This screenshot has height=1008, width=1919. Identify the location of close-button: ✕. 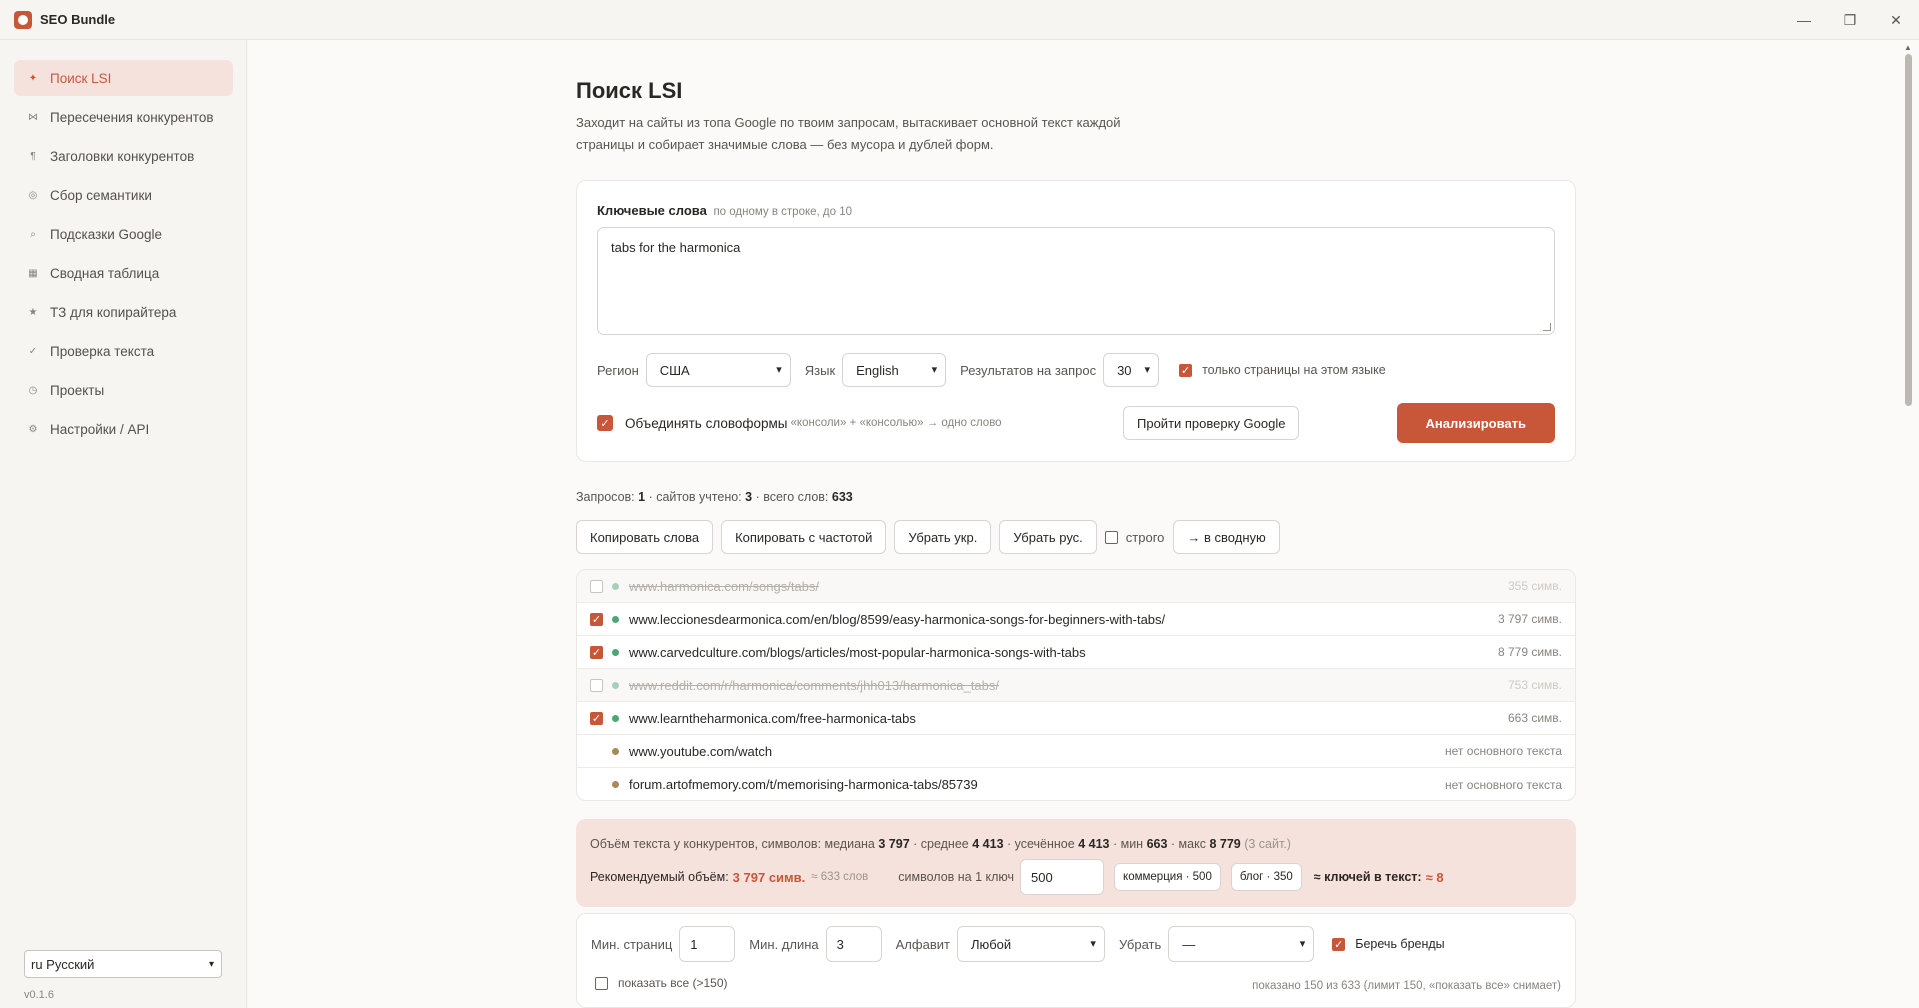
(1896, 20).